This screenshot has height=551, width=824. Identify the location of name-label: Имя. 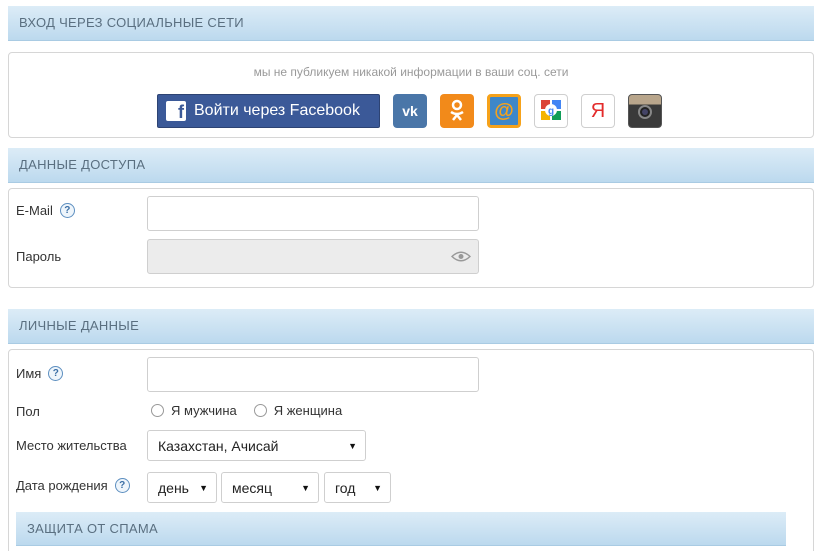
(29, 373).